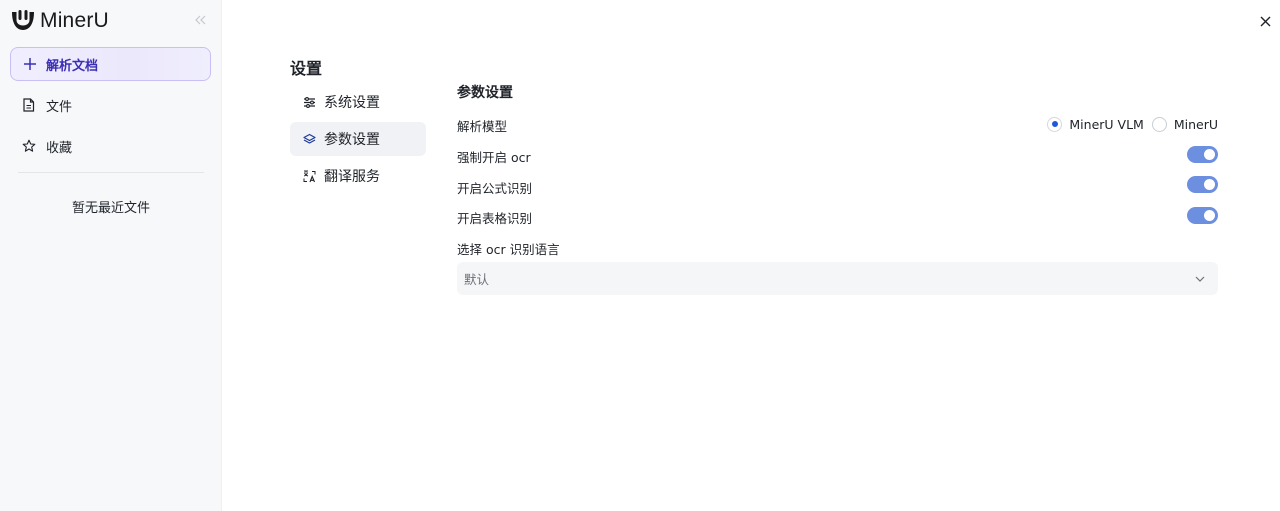 The image size is (1280, 511). I want to click on chevron-down-icon, so click(1200, 279).